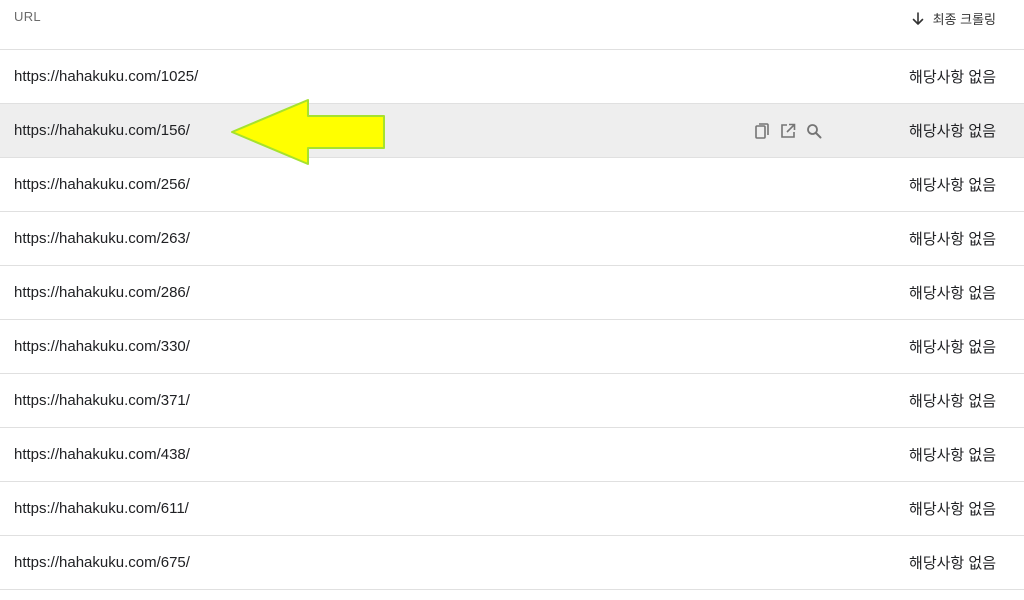 The width and height of the screenshot is (1024, 600). Describe the element at coordinates (308, 132) in the screenshot. I see `yellow-arrow-annotation-icon` at that location.